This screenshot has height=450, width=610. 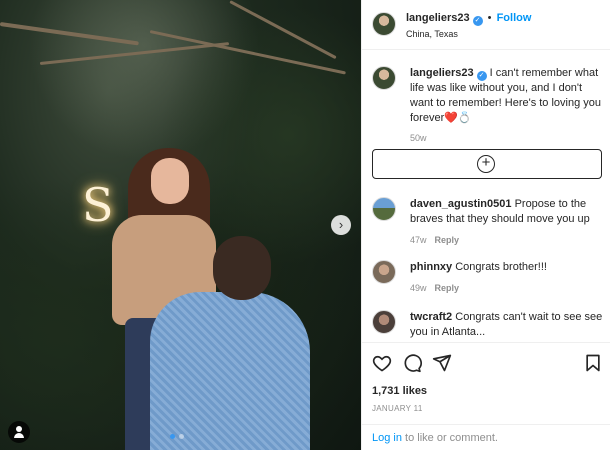 I want to click on likes-count: 1,731 likes, so click(x=399, y=391).